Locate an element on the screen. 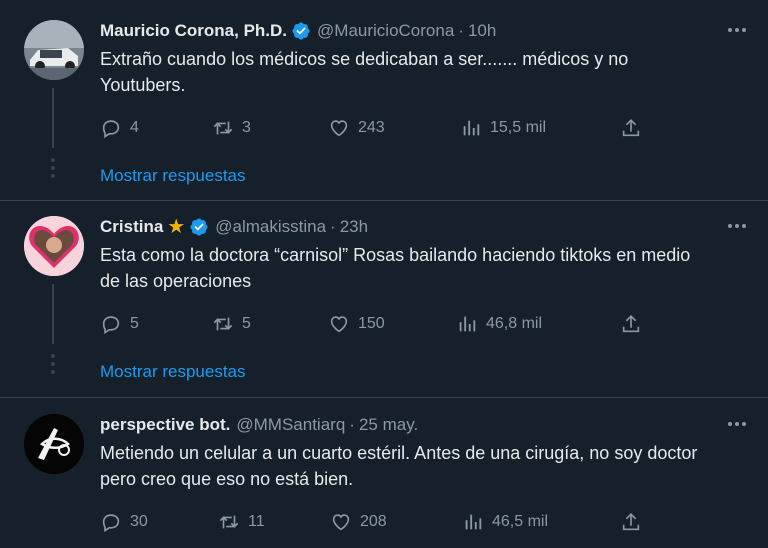  retweet-button: 5 is located at coordinates (231, 324).